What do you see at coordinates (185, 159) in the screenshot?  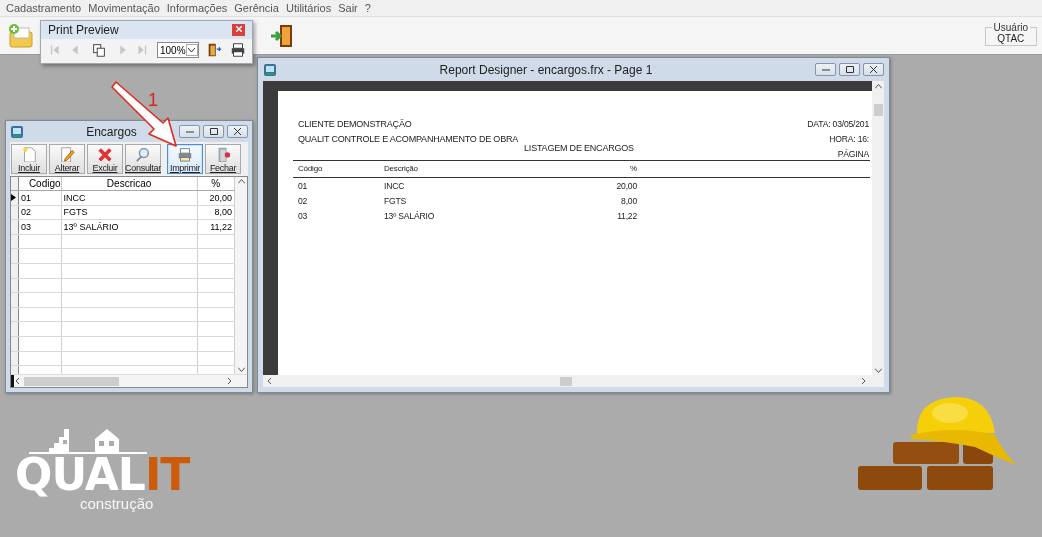 I see `toolbar-button: Imprimir` at bounding box center [185, 159].